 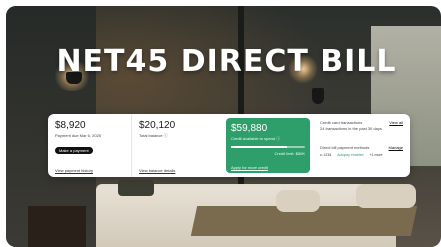 What do you see at coordinates (351, 128) in the screenshot?
I see `transactions-detail: 24 transactions in the past 30 days` at bounding box center [351, 128].